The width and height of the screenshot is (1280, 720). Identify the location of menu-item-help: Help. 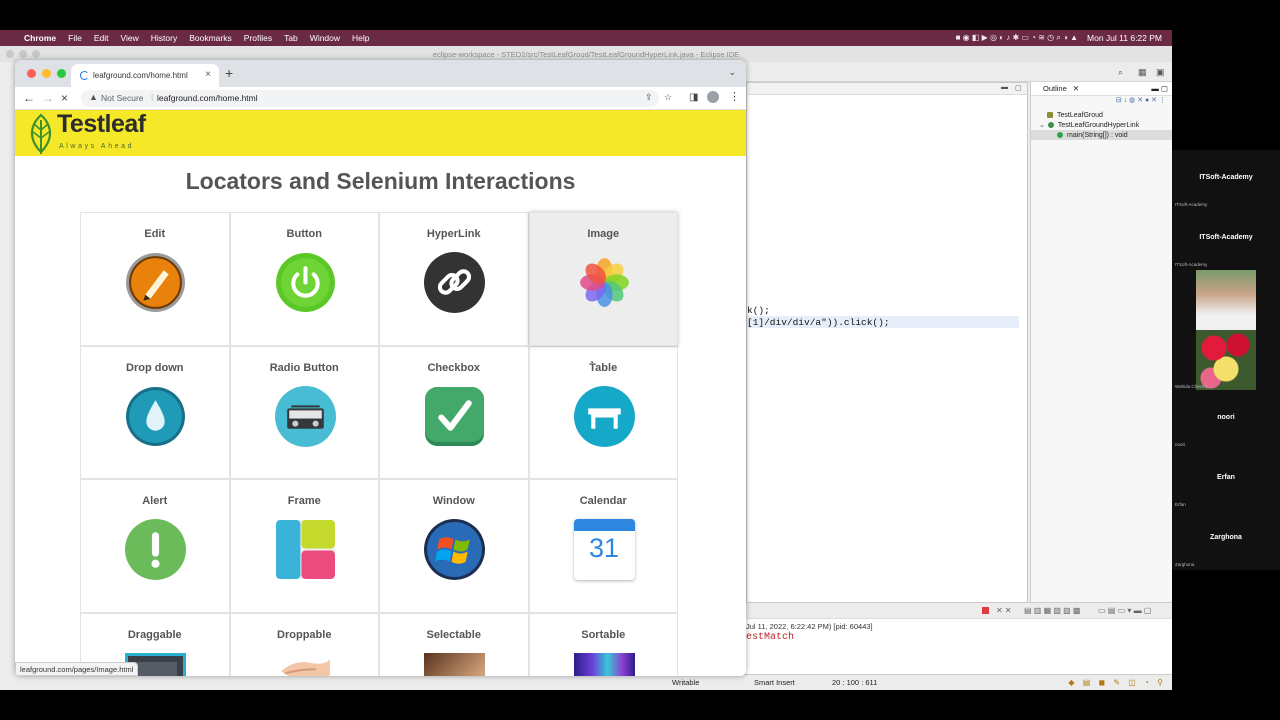
(360, 38).